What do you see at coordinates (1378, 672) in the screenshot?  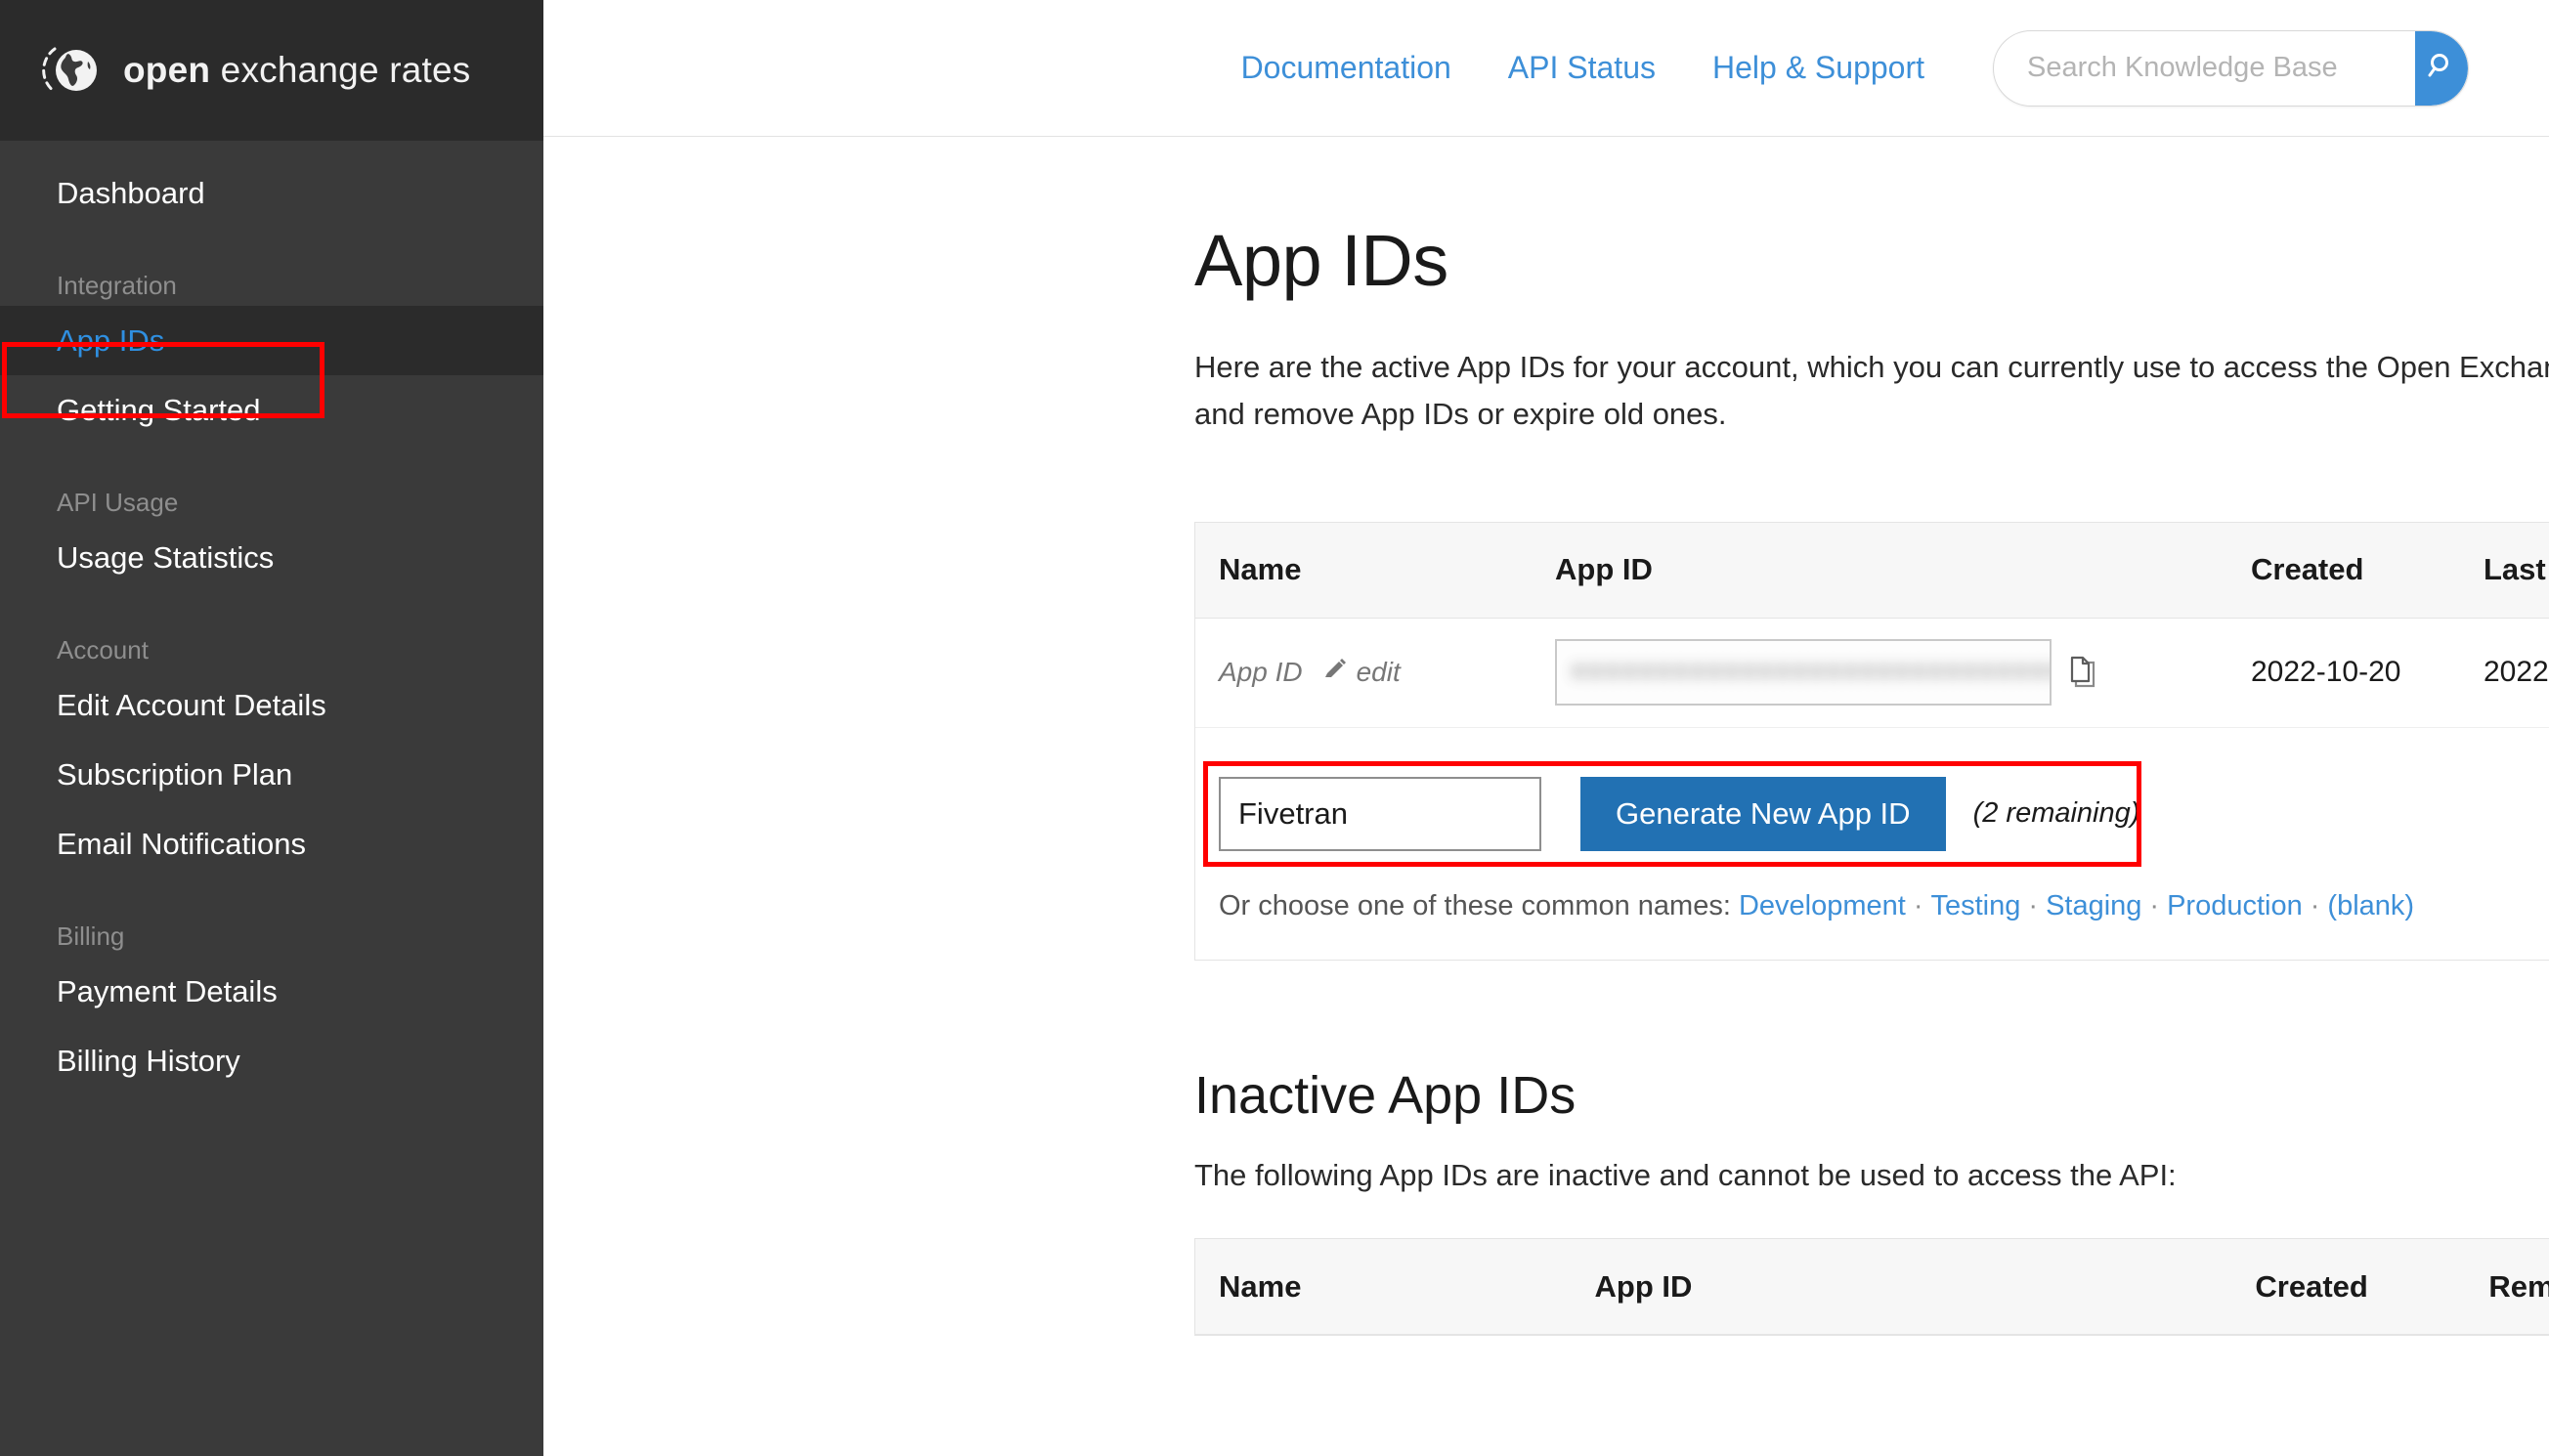 I see `edit-label: edit` at bounding box center [1378, 672].